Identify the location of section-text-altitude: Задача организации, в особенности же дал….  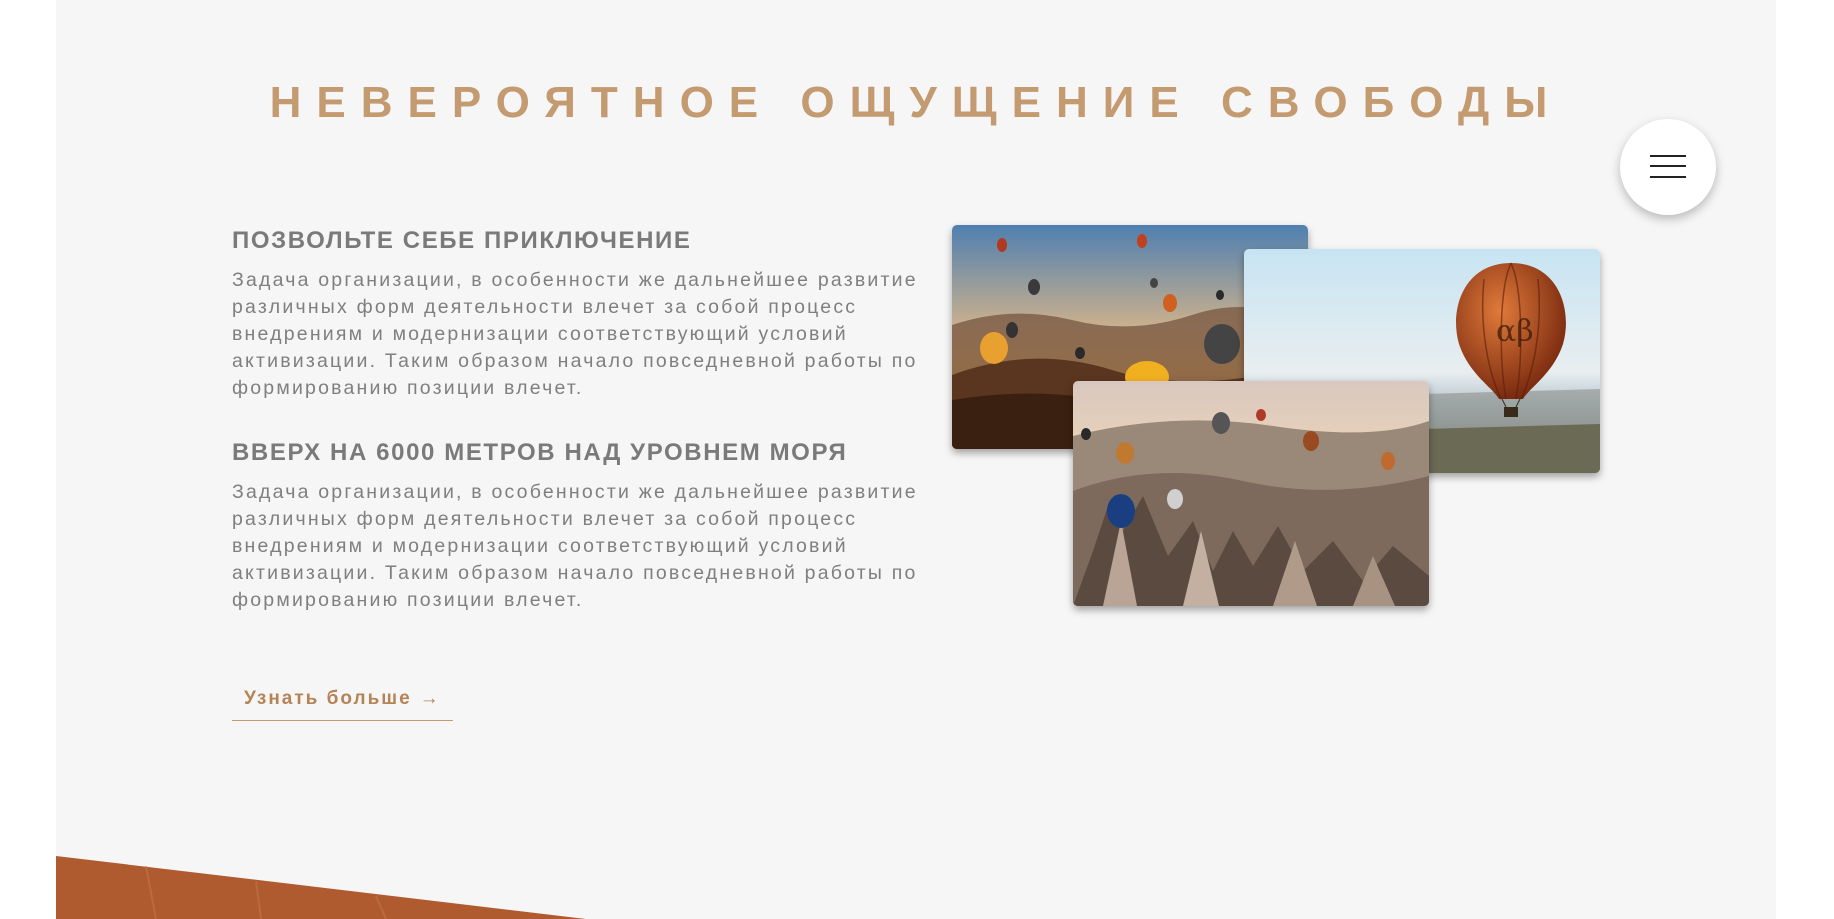
(575, 546).